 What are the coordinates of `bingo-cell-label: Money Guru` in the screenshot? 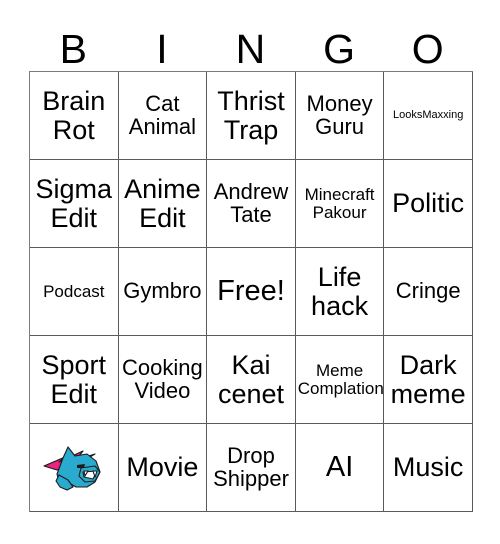 It's located at (339, 114).